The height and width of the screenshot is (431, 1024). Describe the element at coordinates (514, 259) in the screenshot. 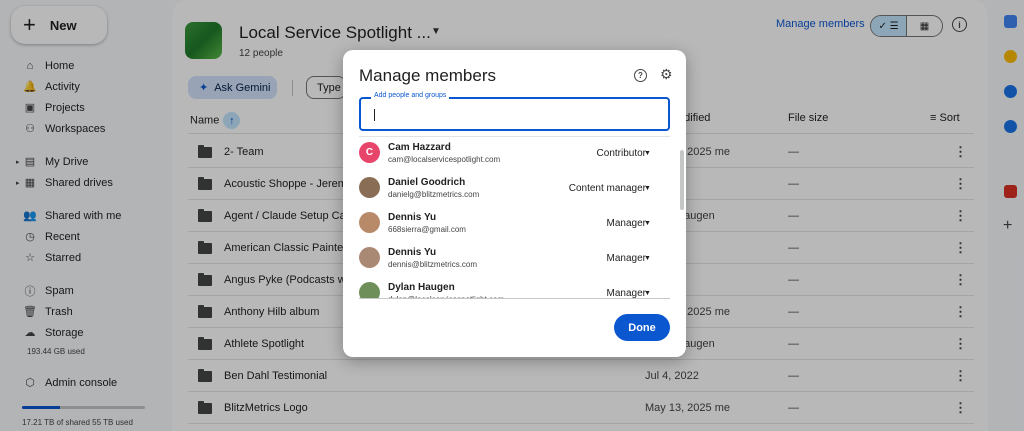

I see `member-row: Dennis Yu dennis@blitzmetrics.com Manager ▼` at that location.